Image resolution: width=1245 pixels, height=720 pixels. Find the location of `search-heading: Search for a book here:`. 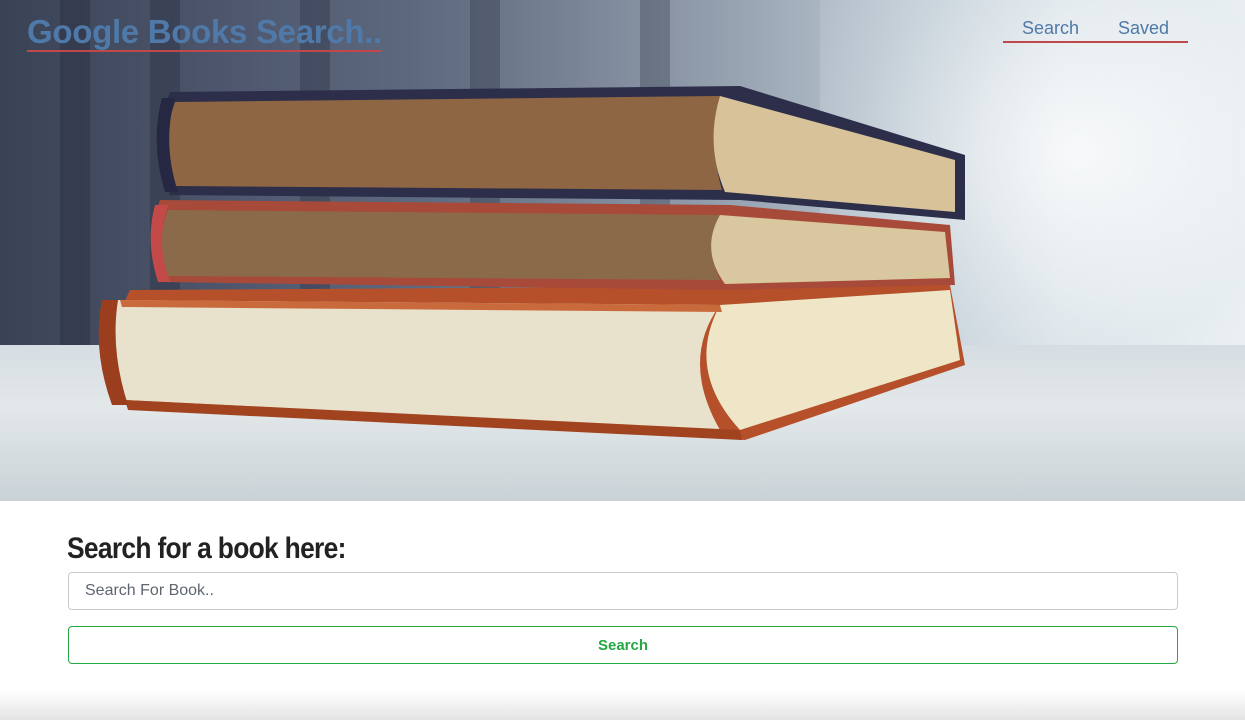

search-heading: Search for a book here: is located at coordinates (206, 548).